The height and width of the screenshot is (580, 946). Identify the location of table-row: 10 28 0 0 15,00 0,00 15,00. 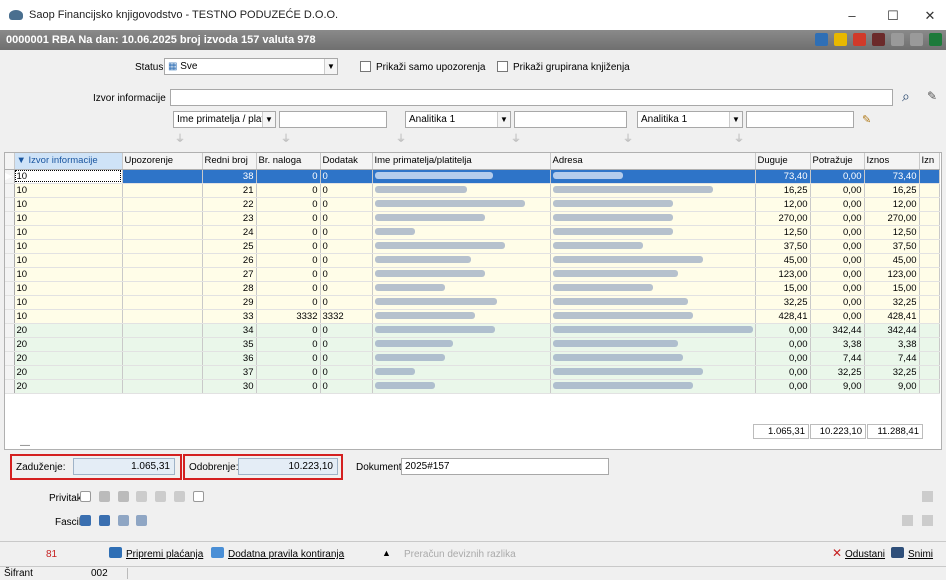
(472, 288).